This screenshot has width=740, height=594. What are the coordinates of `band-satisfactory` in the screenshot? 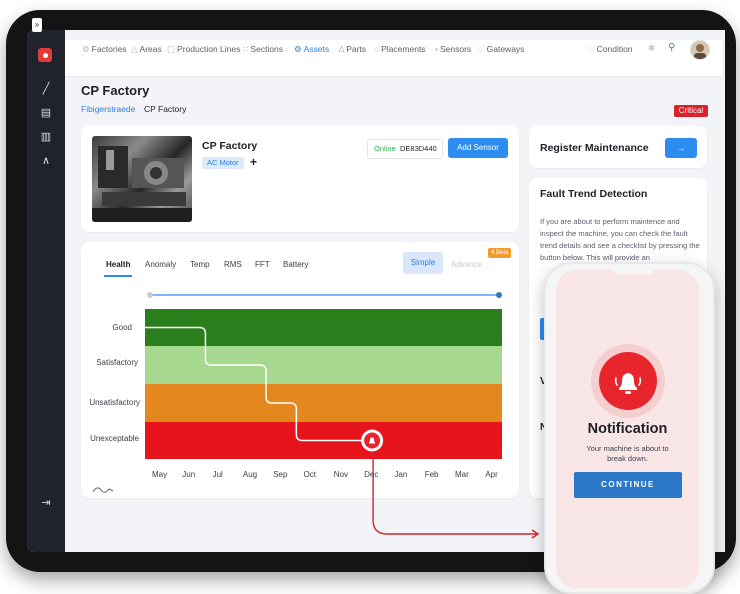 It's located at (323, 365).